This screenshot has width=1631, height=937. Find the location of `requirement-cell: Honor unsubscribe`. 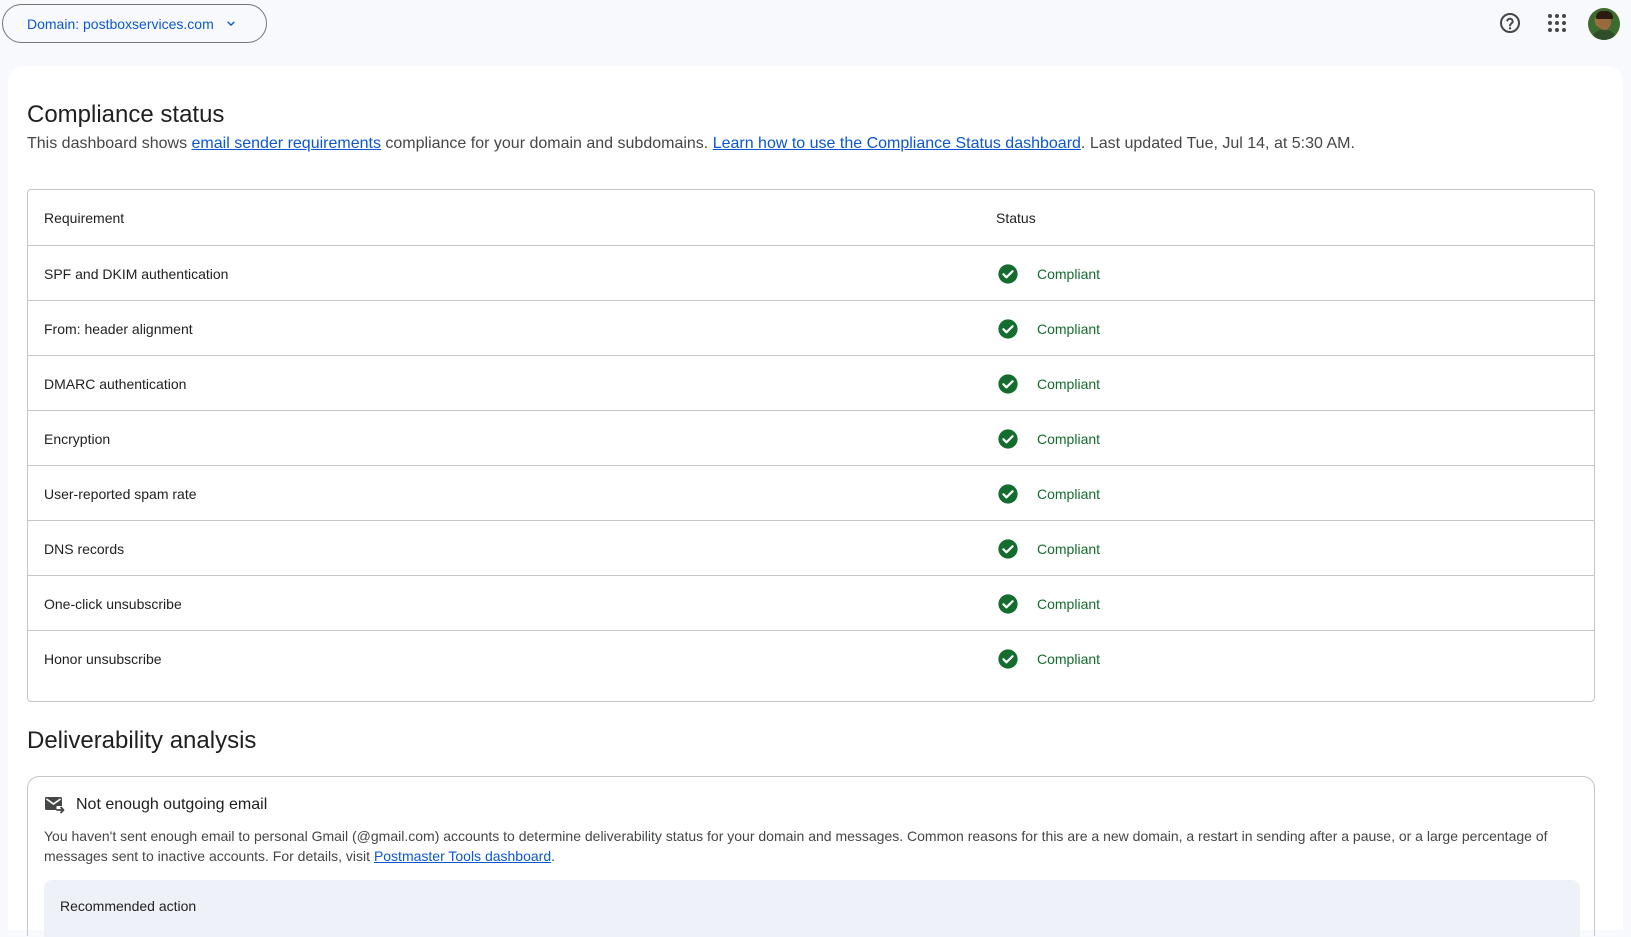

requirement-cell: Honor unsubscribe is located at coordinates (103, 659).